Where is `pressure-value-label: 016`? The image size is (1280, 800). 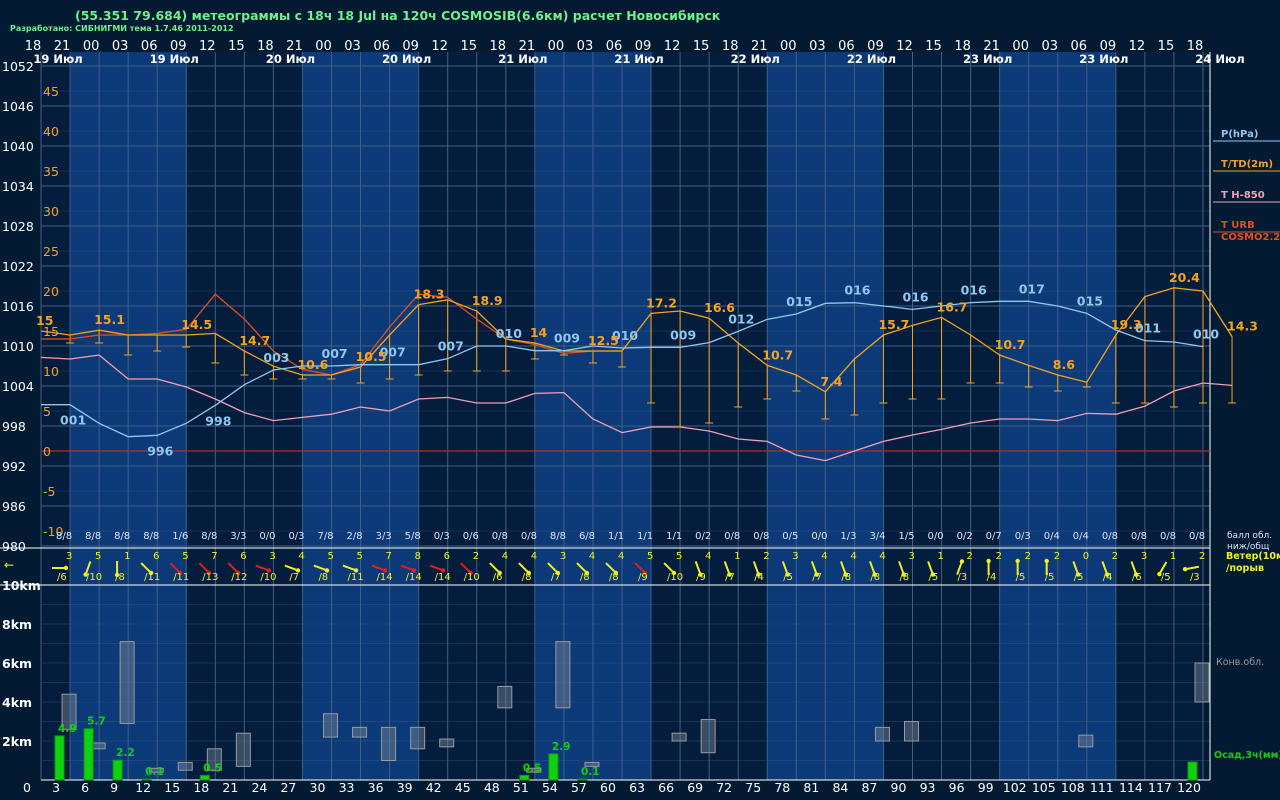 pressure-value-label: 016 is located at coordinates (916, 296).